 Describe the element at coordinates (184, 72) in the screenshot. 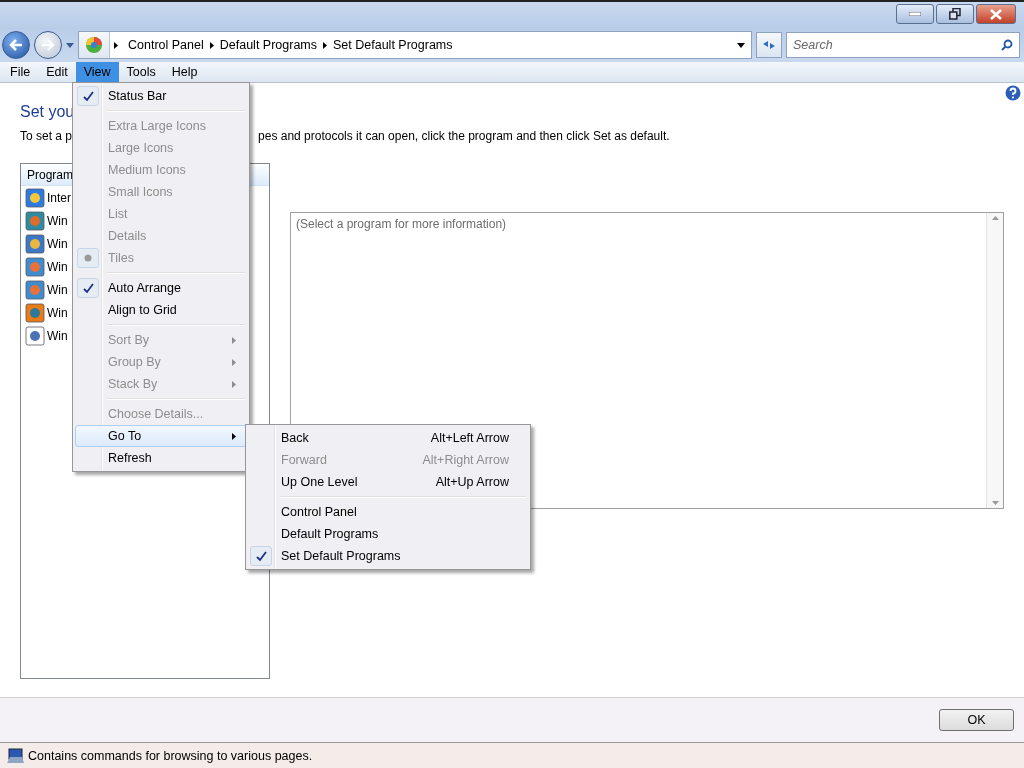

I see `menu-bar-item: Help` at that location.